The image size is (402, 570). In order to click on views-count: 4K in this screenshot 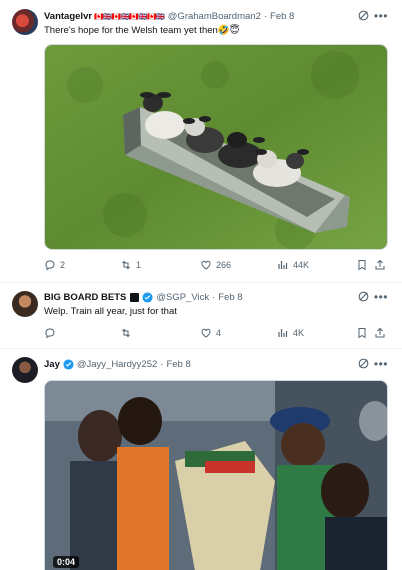, I will do `click(299, 333)`.